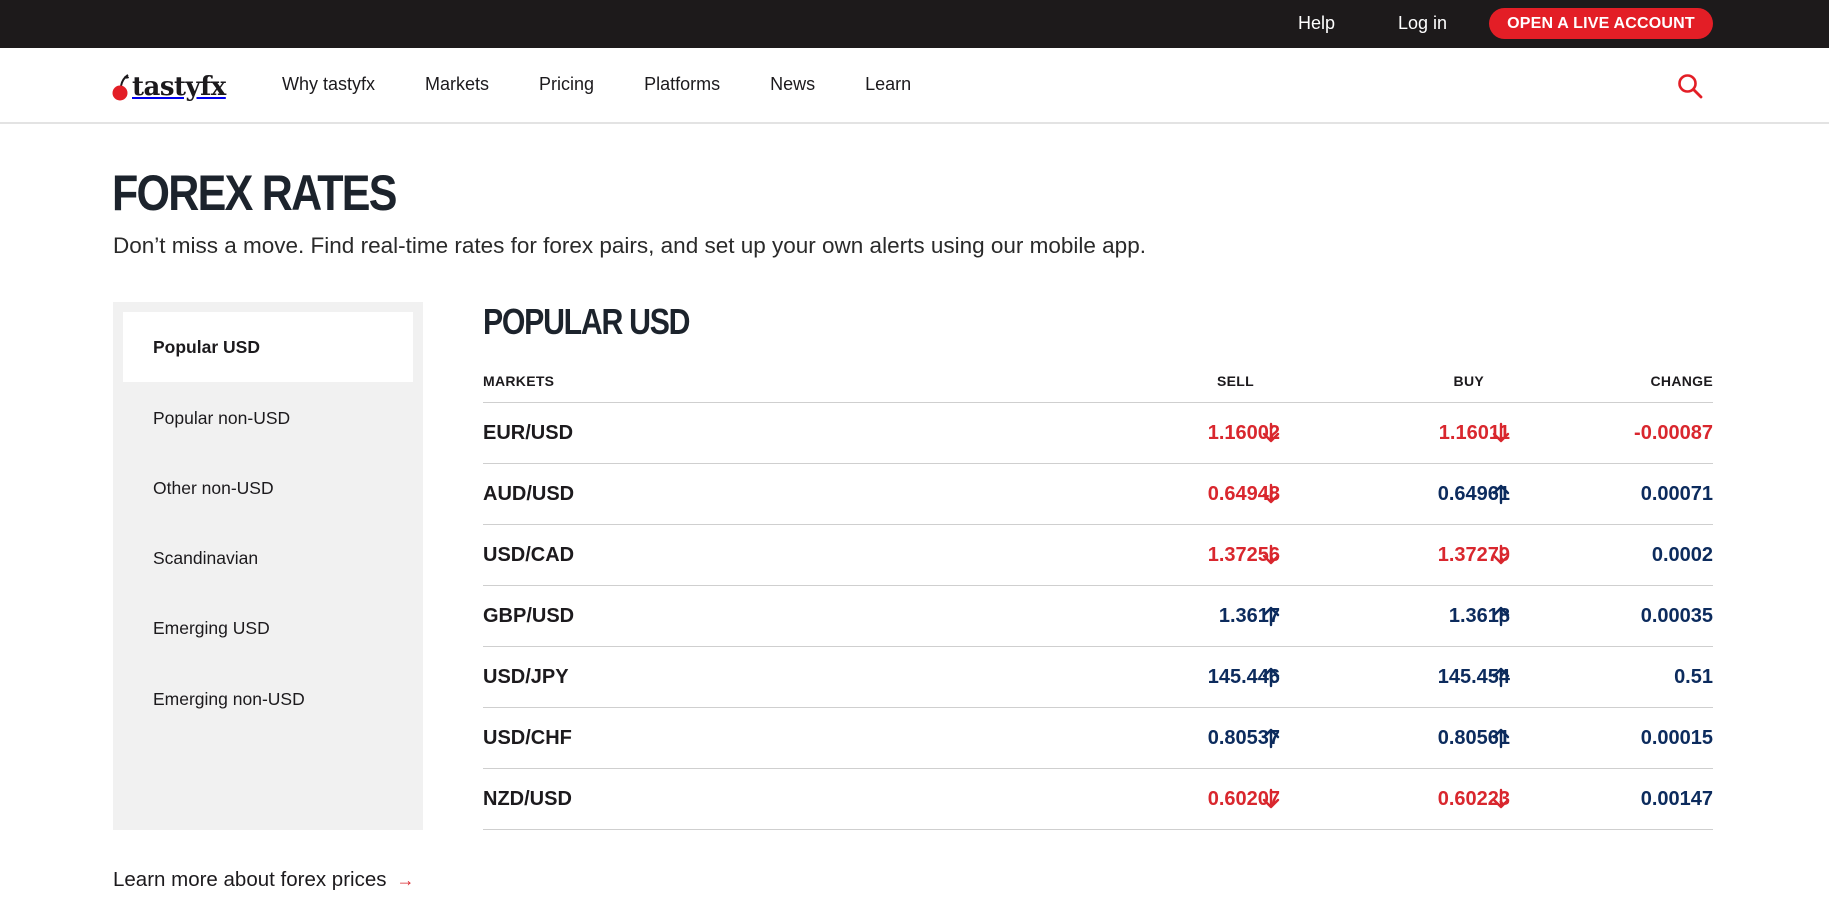 The width and height of the screenshot is (1829, 919). Describe the element at coordinates (682, 84) in the screenshot. I see `nav-platforms: Platforms` at that location.